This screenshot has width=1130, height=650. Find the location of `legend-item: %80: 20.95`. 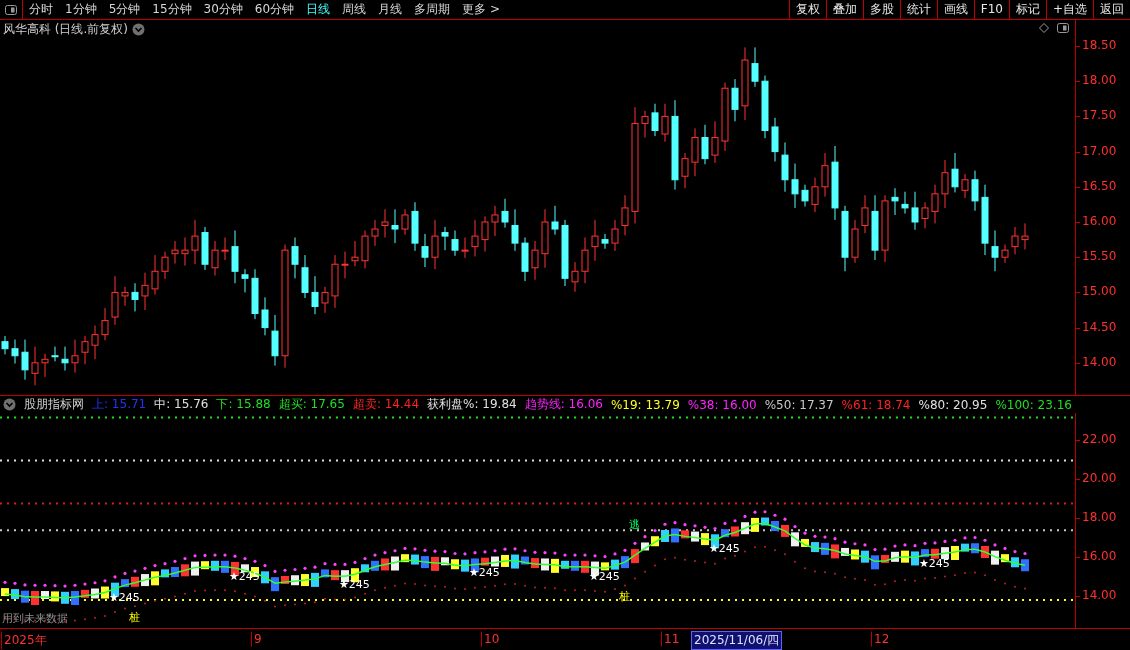

legend-item: %80: 20.95 is located at coordinates (953, 404).